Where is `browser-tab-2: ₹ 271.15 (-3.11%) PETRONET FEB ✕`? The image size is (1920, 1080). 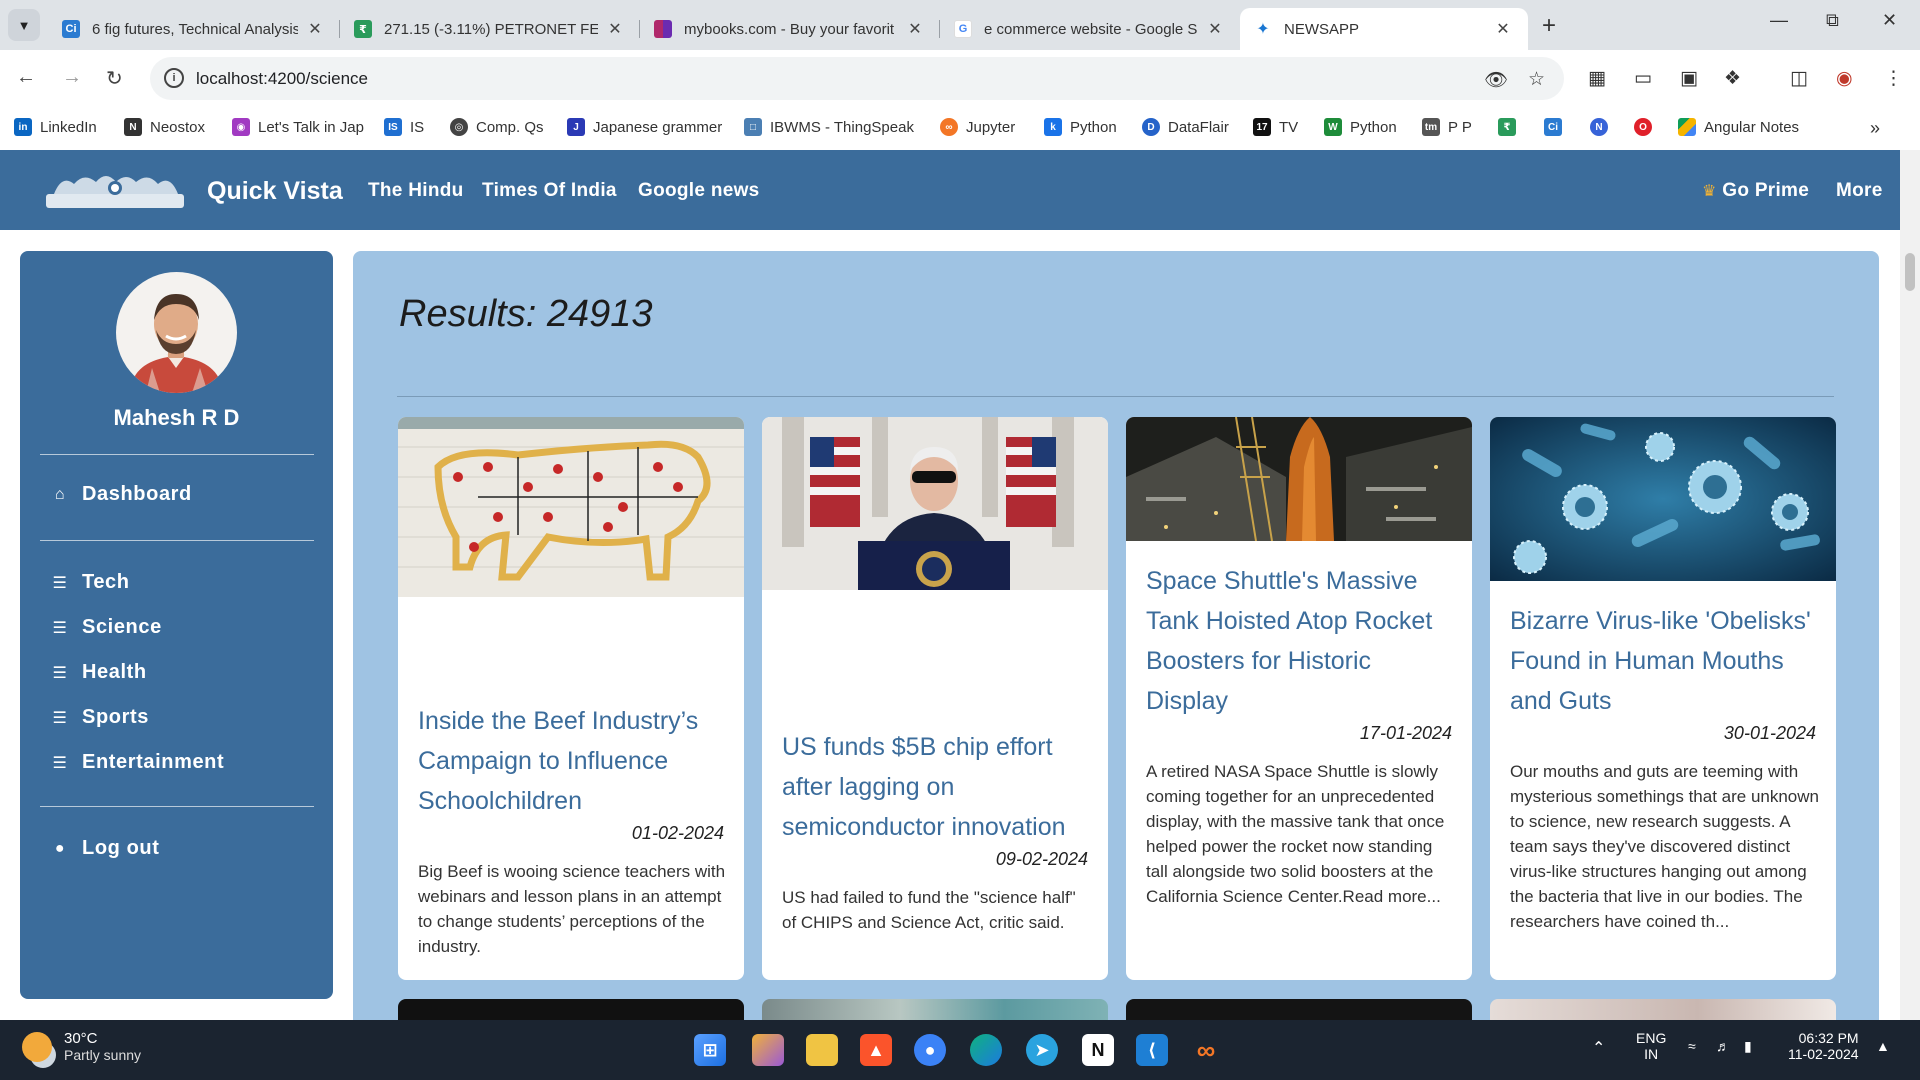 browser-tab-2: ₹ 271.15 (-3.11%) PETRONET FEB ✕ is located at coordinates (490, 29).